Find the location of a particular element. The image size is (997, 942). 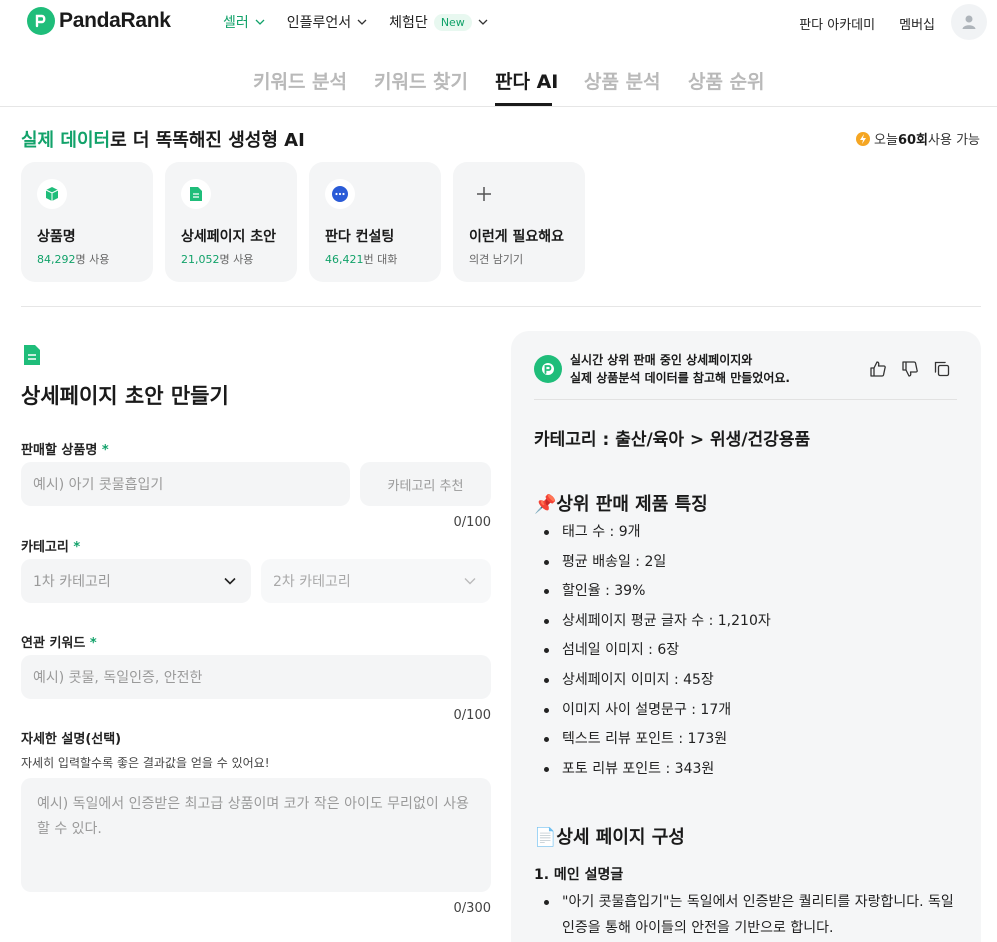

usage-suffix: 사용 가능 is located at coordinates (954, 140).